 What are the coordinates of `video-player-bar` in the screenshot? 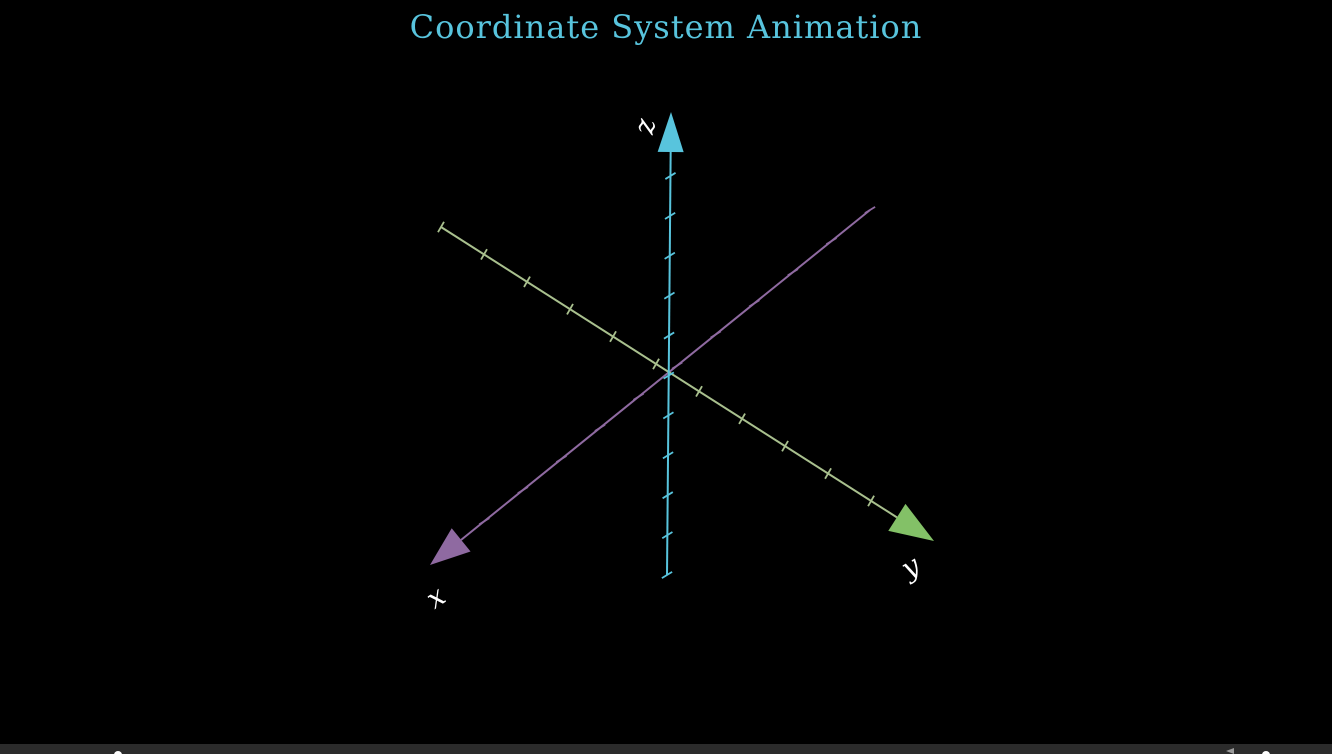 It's located at (666, 749).